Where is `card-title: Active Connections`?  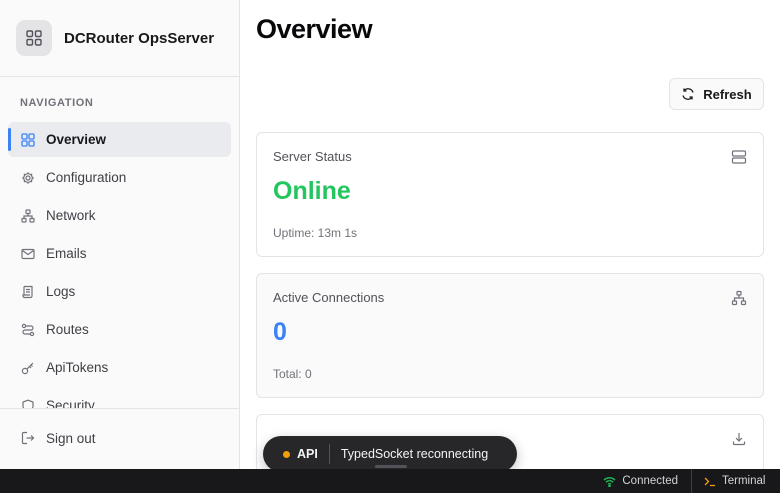
card-title: Active Connections is located at coordinates (329, 297).